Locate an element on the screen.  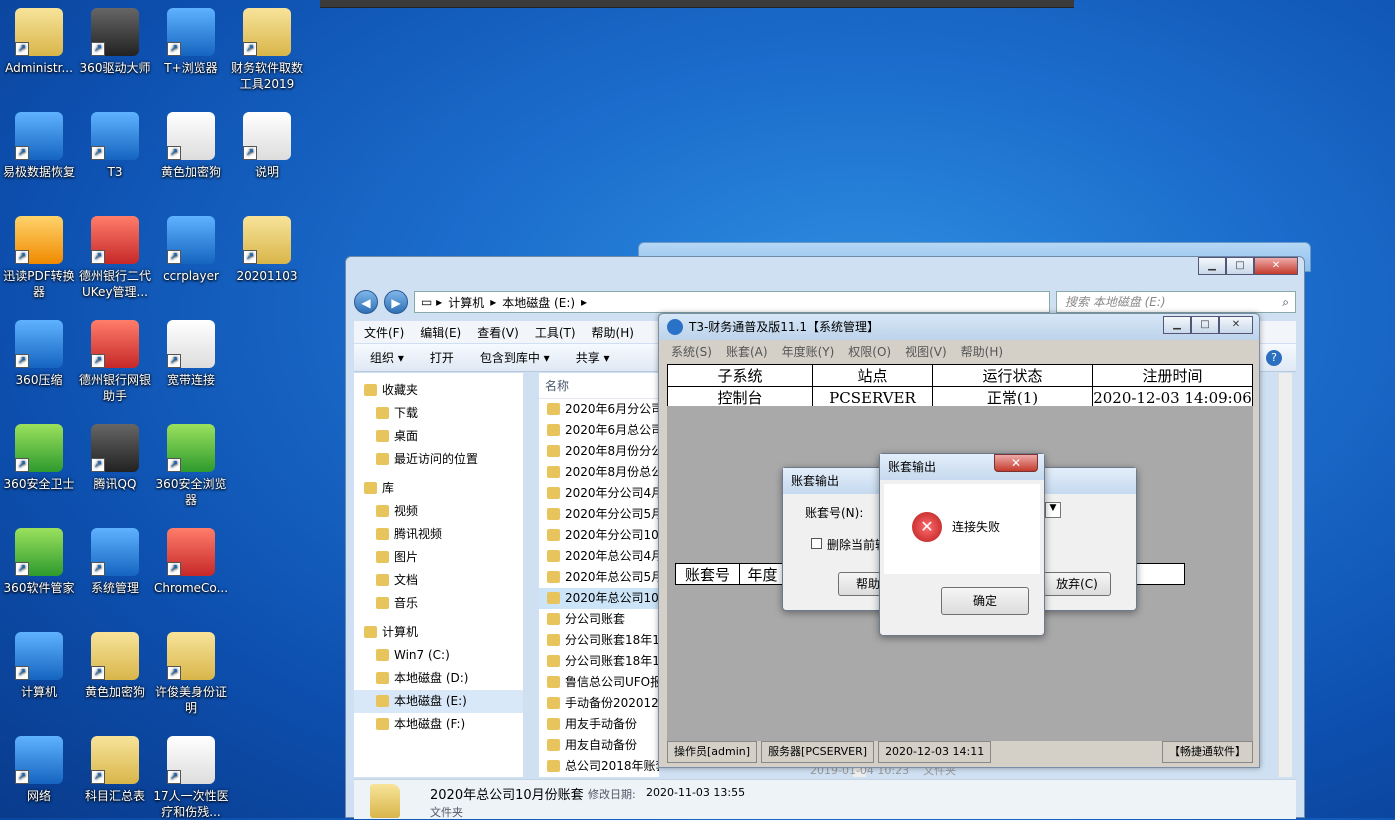
account-dropdown: ▼ is located at coordinates (1053, 510).